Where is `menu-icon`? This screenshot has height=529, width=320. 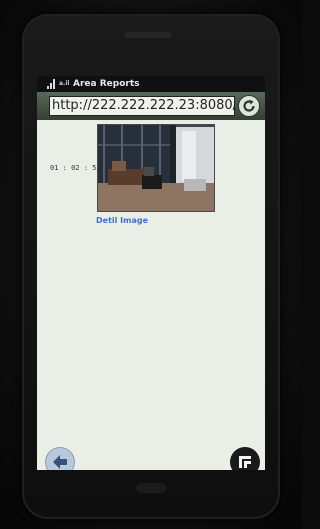 menu-icon is located at coordinates (245, 462).